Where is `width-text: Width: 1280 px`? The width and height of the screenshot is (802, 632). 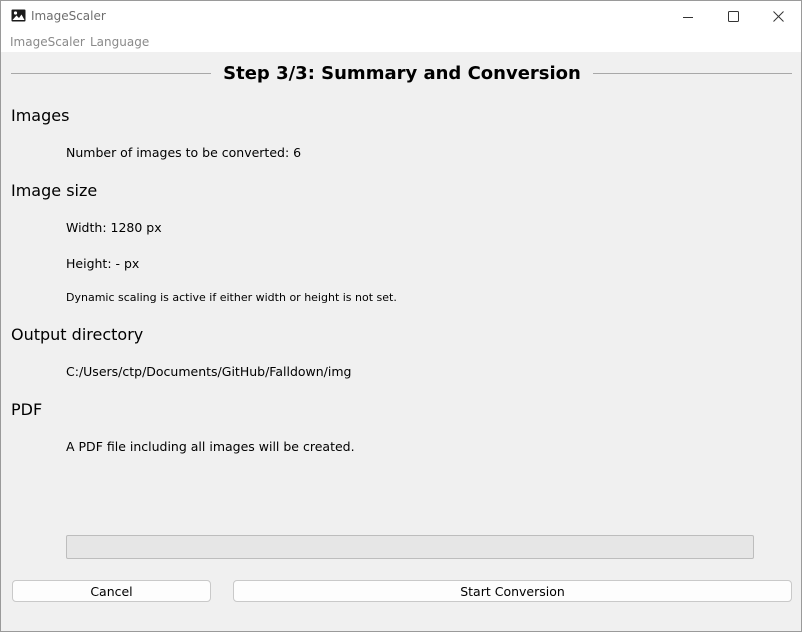
width-text: Width: 1280 px is located at coordinates (114, 227).